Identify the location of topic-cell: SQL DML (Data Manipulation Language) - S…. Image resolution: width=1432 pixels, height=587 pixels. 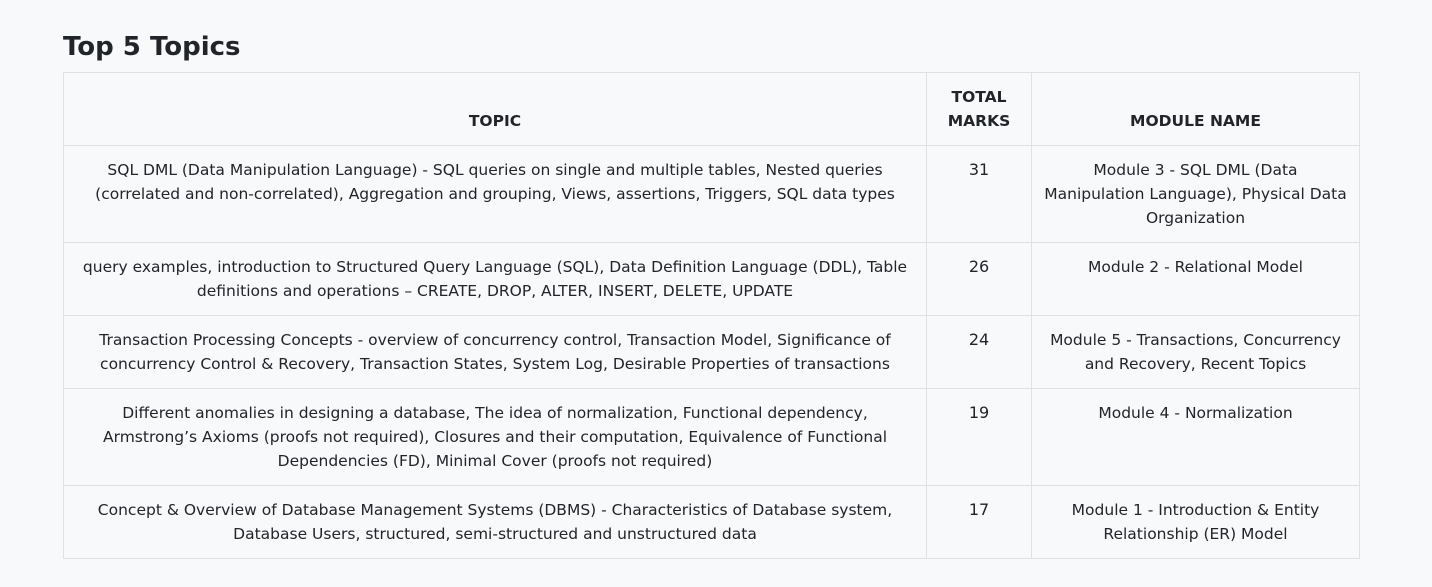
(495, 194).